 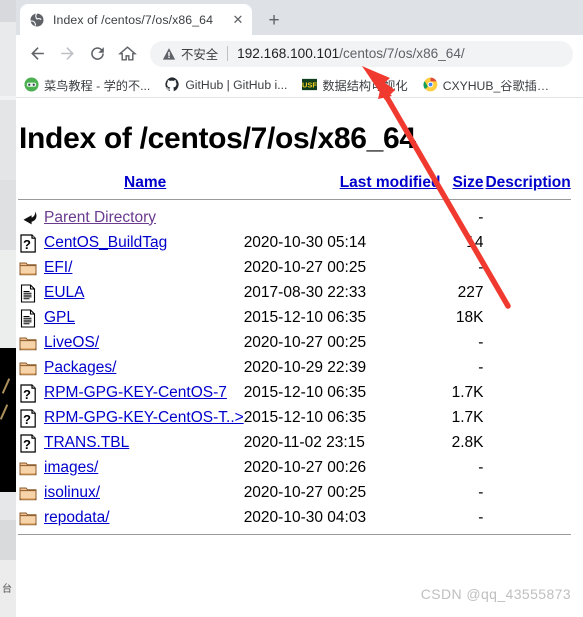 What do you see at coordinates (4, 412) in the screenshot?
I see `desktop-artifact` at bounding box center [4, 412].